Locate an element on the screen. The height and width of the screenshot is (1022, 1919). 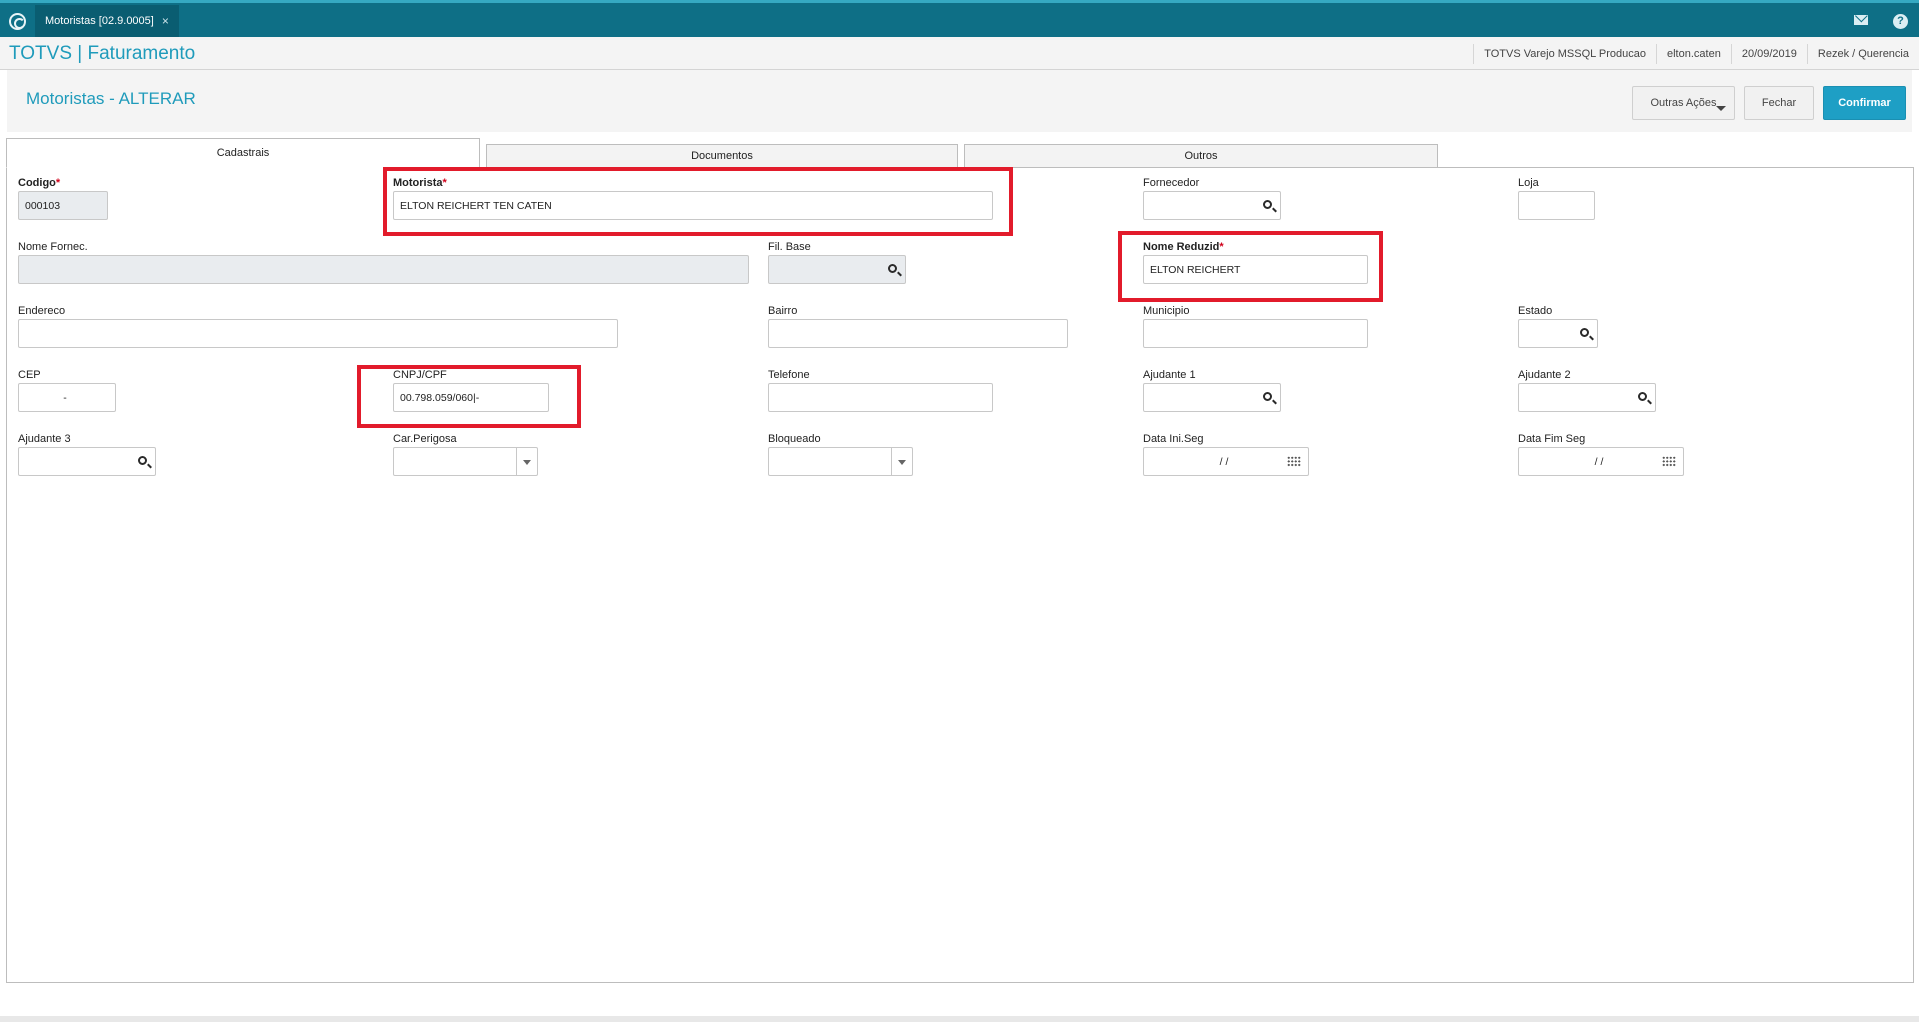
car-perigosa-select is located at coordinates (465, 461).